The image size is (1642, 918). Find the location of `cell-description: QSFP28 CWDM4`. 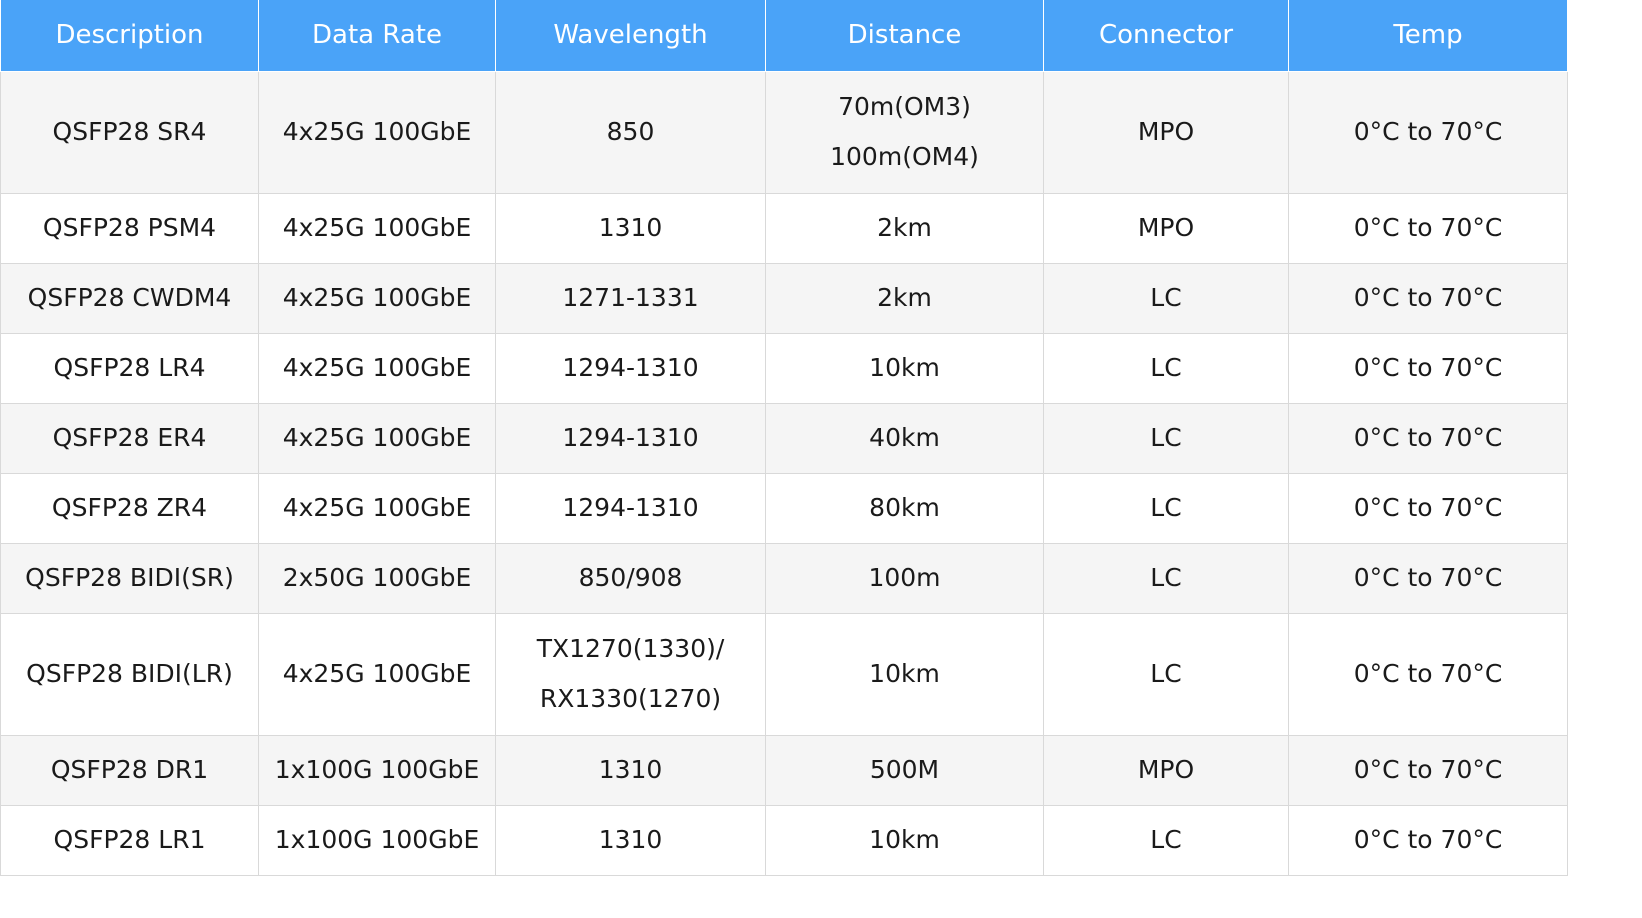

cell-description: QSFP28 CWDM4 is located at coordinates (129, 298).